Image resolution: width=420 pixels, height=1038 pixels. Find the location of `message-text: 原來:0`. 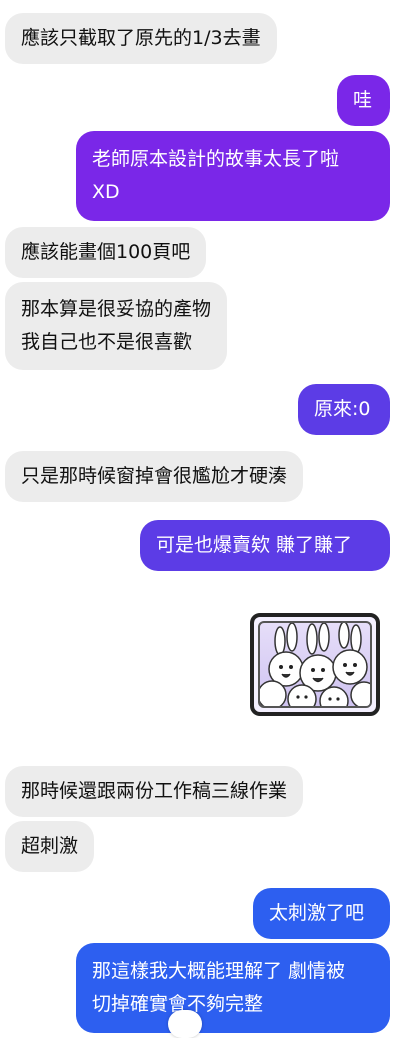

message-text: 原來:0 is located at coordinates (342, 409).